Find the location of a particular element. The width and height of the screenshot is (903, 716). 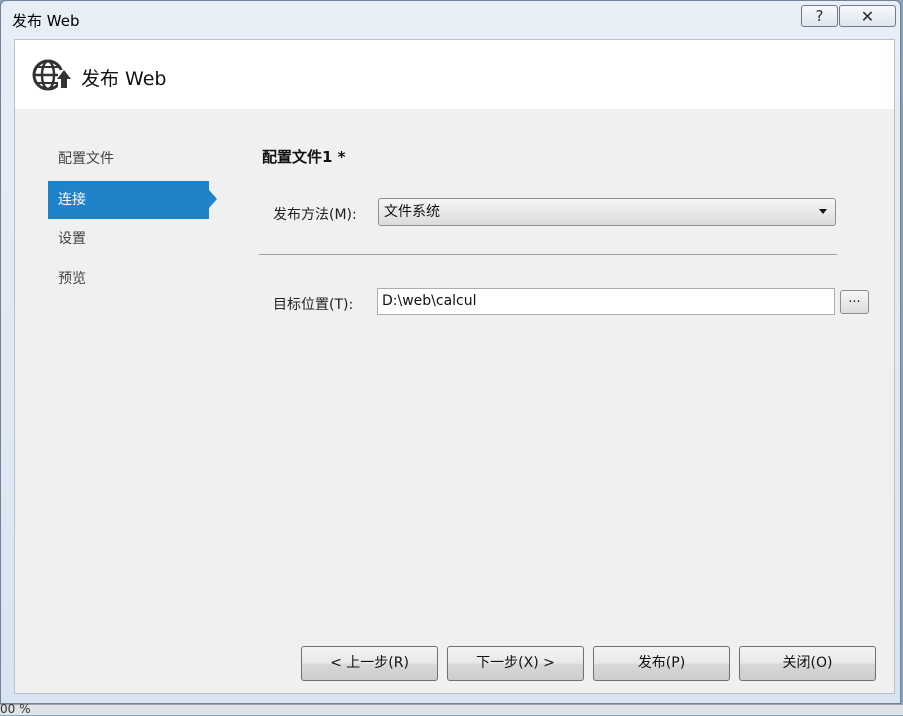

help-button: ? is located at coordinates (819, 16).